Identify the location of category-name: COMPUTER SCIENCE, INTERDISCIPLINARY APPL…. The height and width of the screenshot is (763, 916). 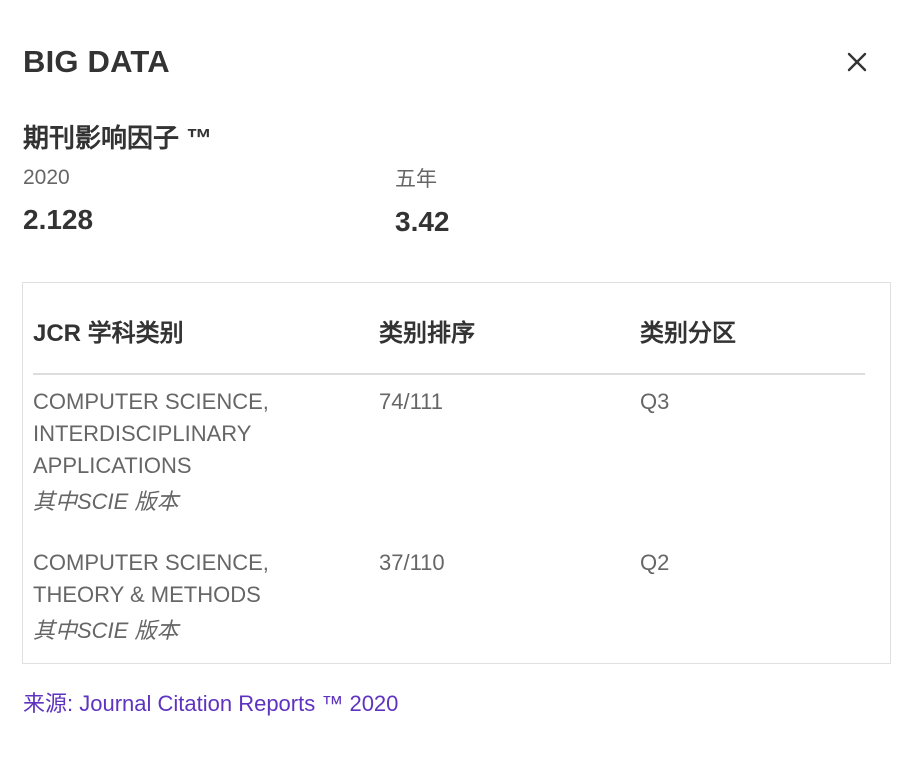
(151, 433).